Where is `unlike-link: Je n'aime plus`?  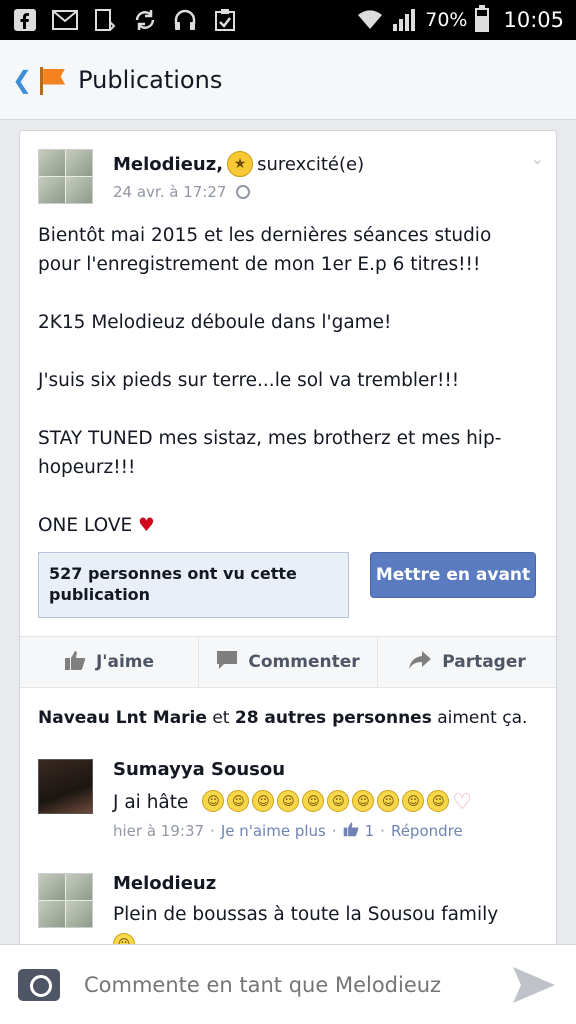
unlike-link: Je n'aime plus is located at coordinates (273, 831).